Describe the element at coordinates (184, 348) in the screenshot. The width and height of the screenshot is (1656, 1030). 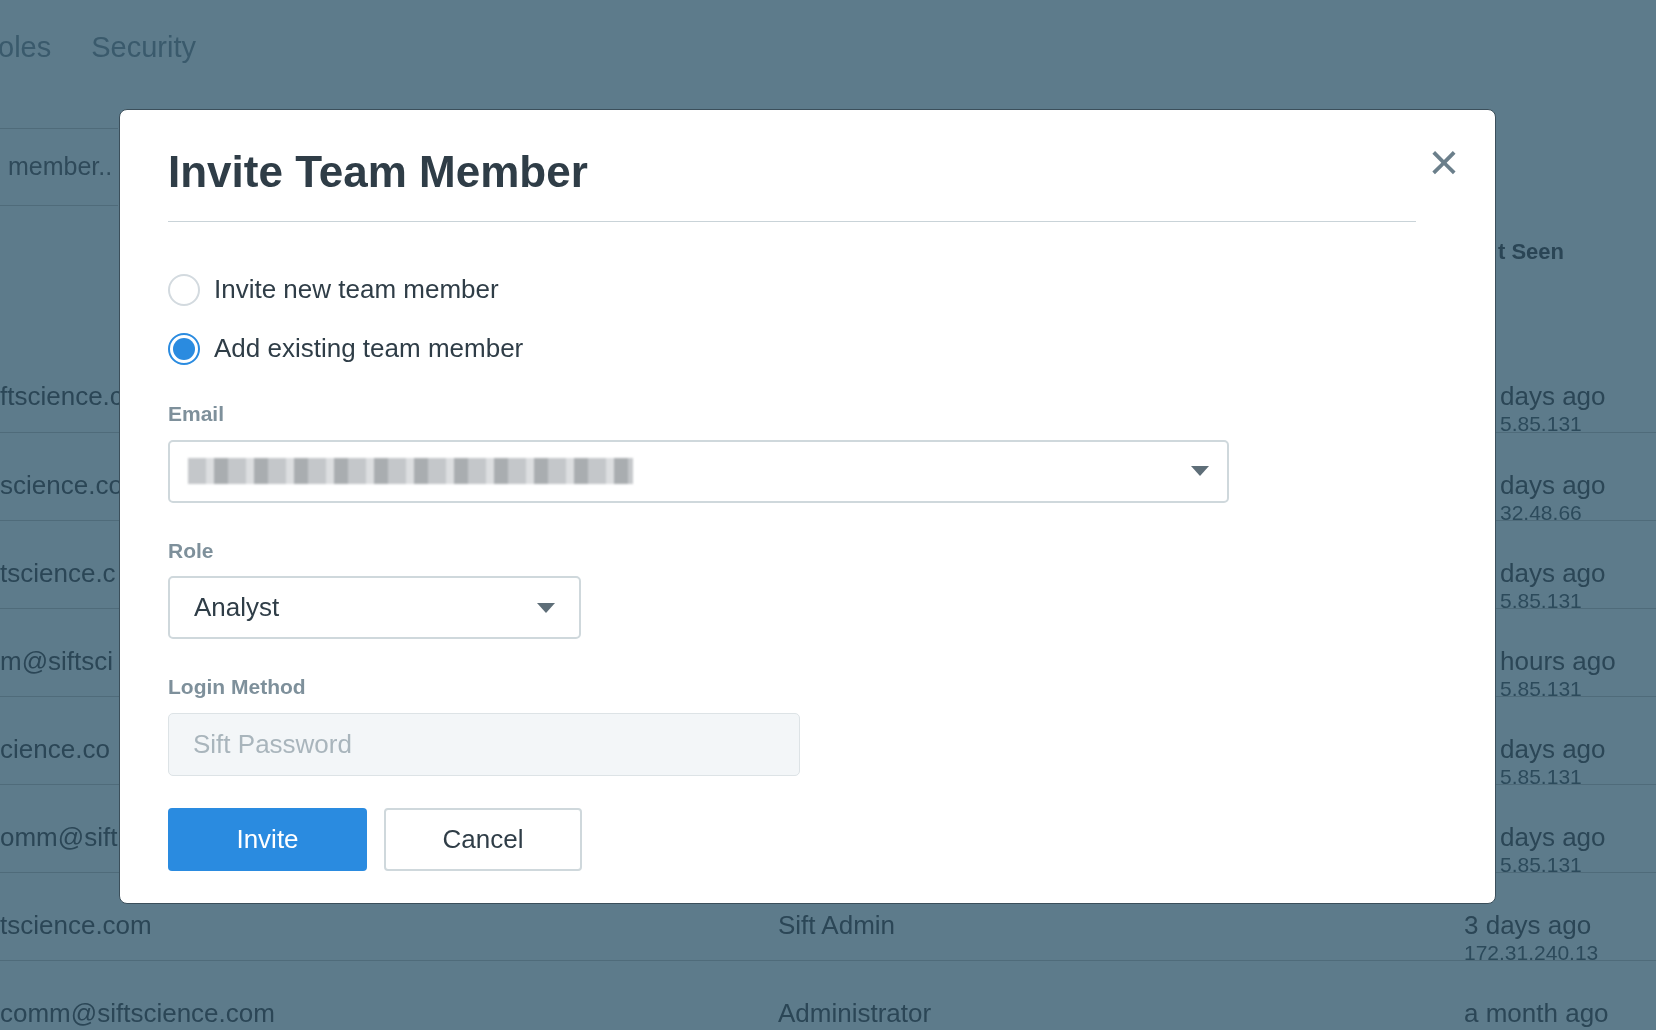
I see `radio-button` at that location.